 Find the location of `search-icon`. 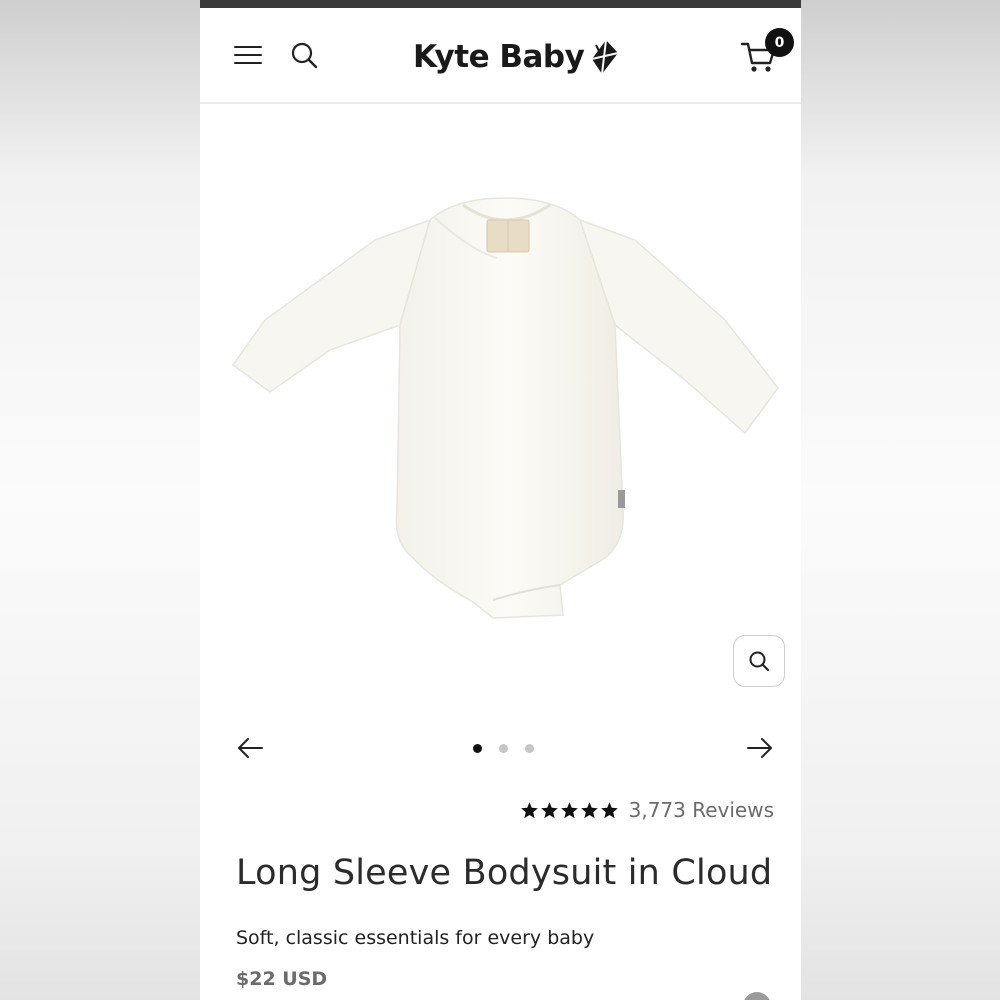

search-icon is located at coordinates (304, 55).